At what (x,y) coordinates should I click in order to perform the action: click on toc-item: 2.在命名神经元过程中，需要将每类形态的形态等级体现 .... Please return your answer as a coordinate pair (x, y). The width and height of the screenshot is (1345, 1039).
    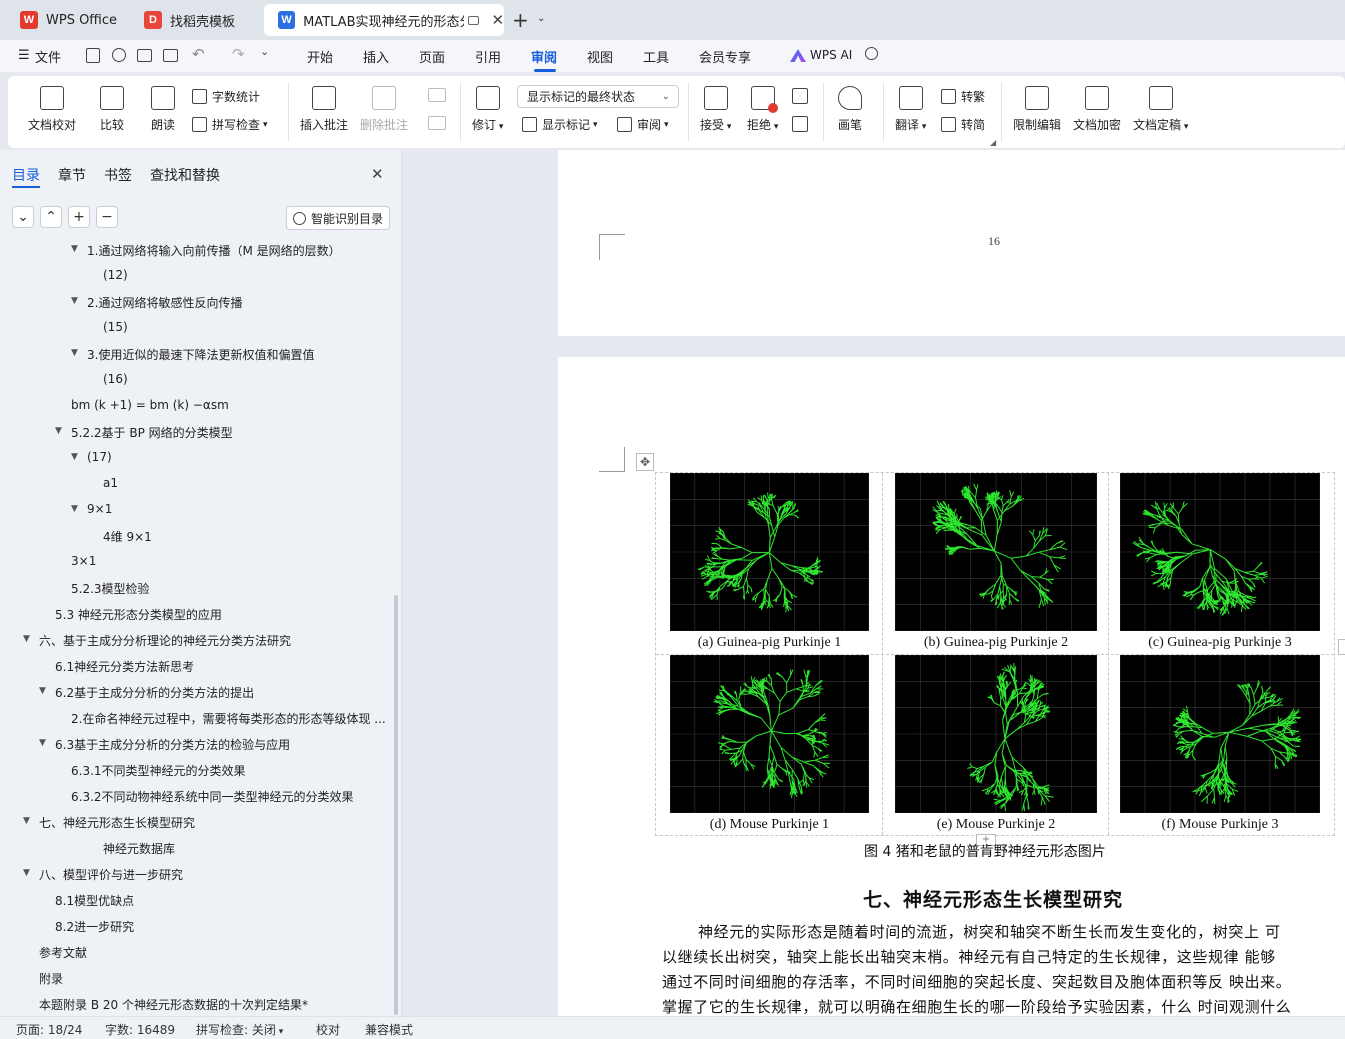
    Looking at the image, I should click on (228, 718).